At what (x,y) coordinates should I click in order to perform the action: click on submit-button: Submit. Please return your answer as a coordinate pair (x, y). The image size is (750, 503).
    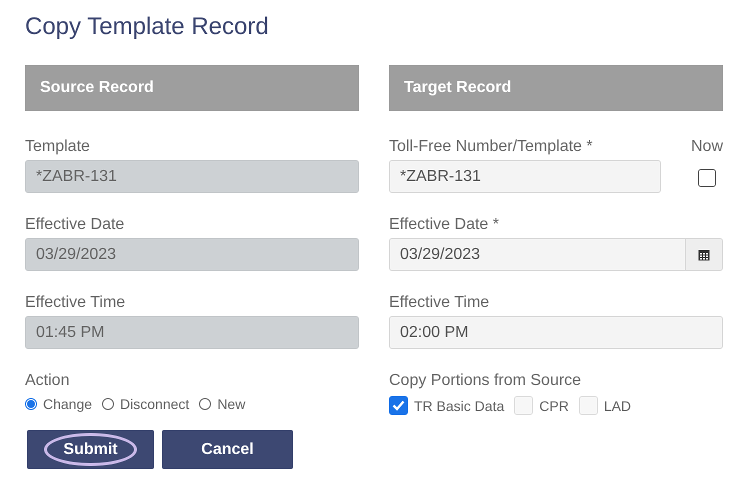
    Looking at the image, I should click on (90, 449).